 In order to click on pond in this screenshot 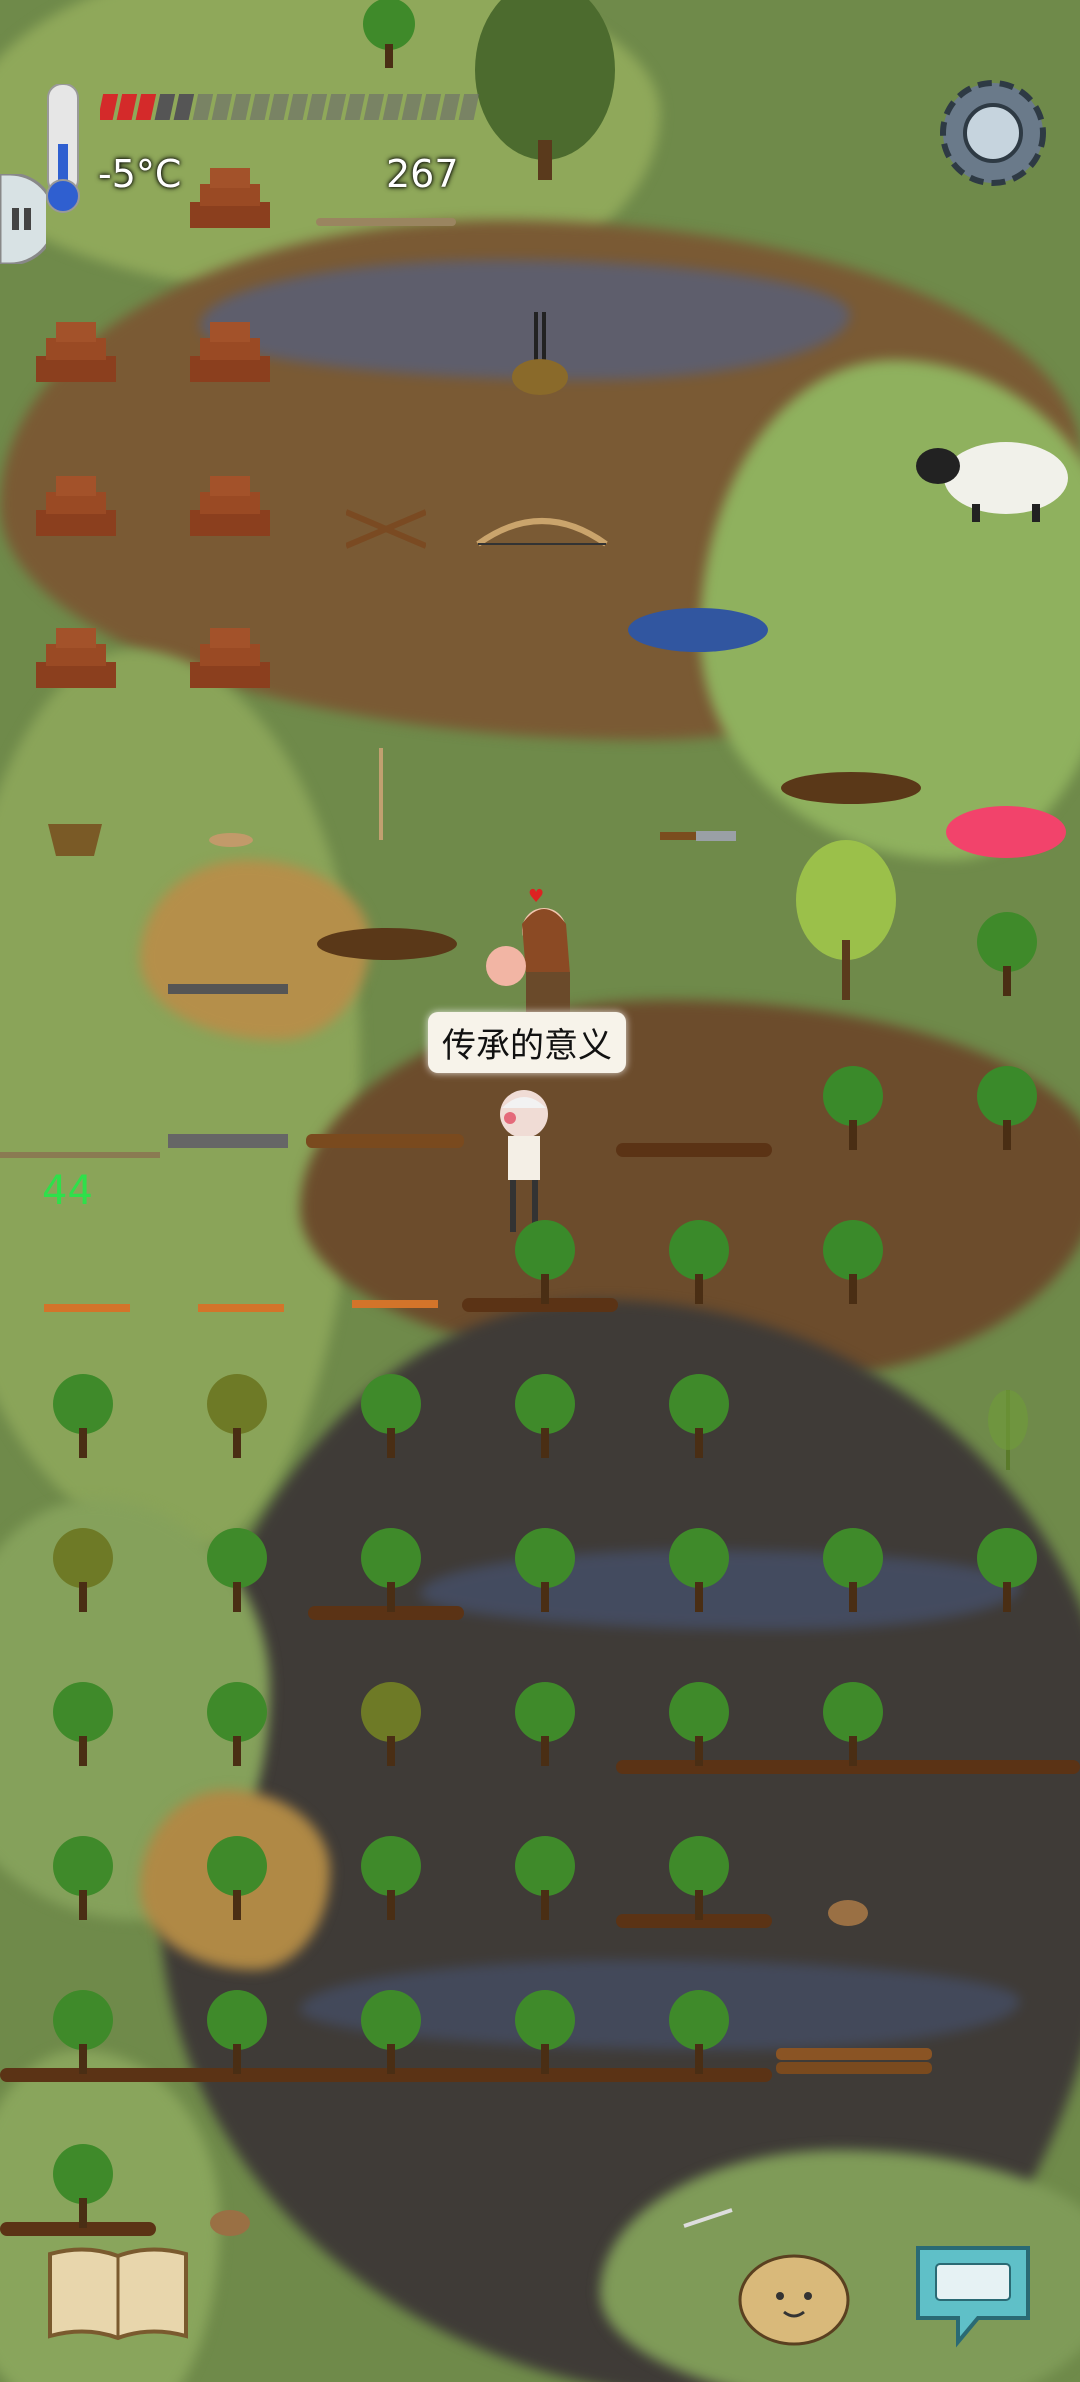, I will do `click(698, 627)`.